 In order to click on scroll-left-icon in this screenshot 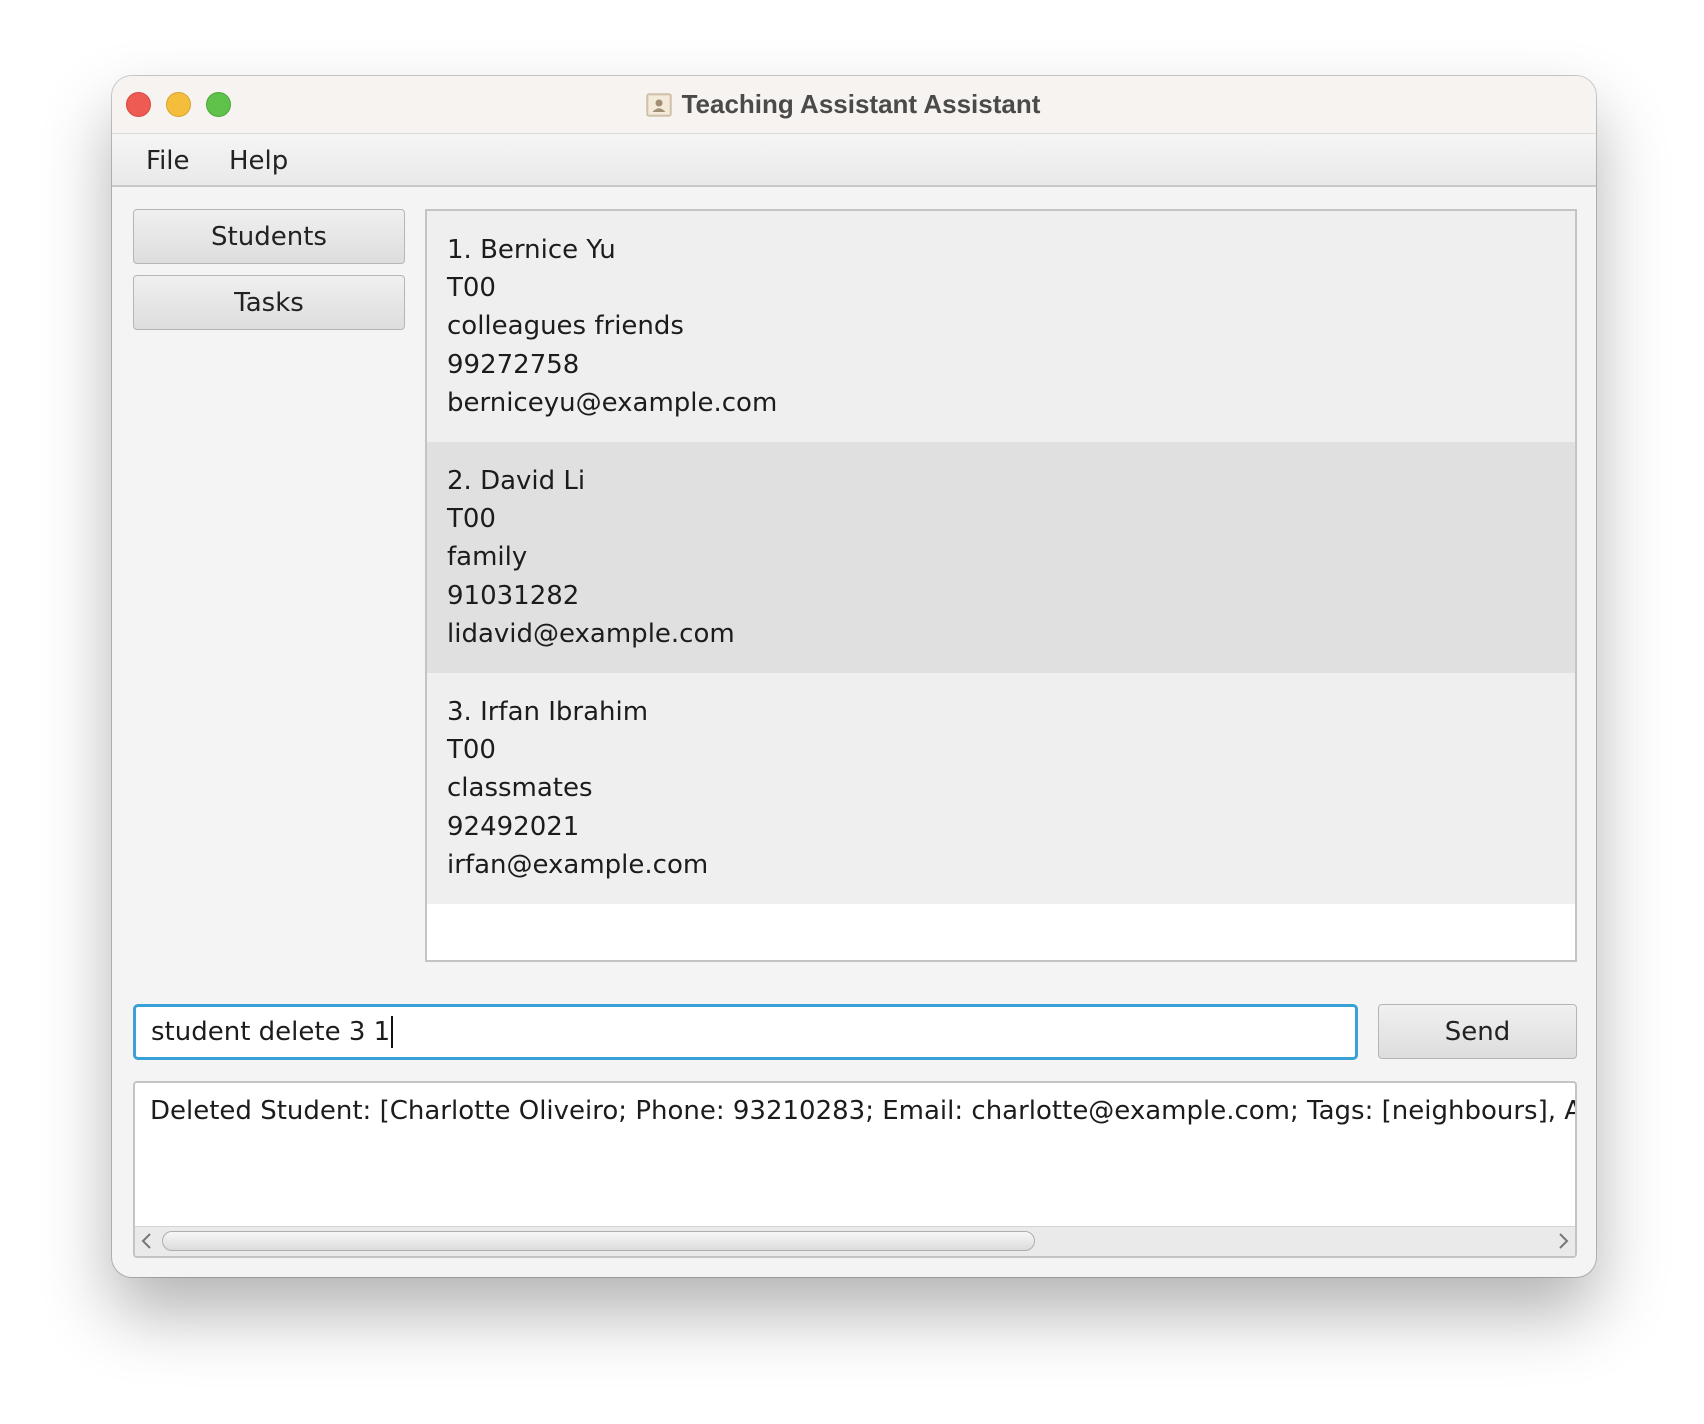, I will do `click(147, 1241)`.